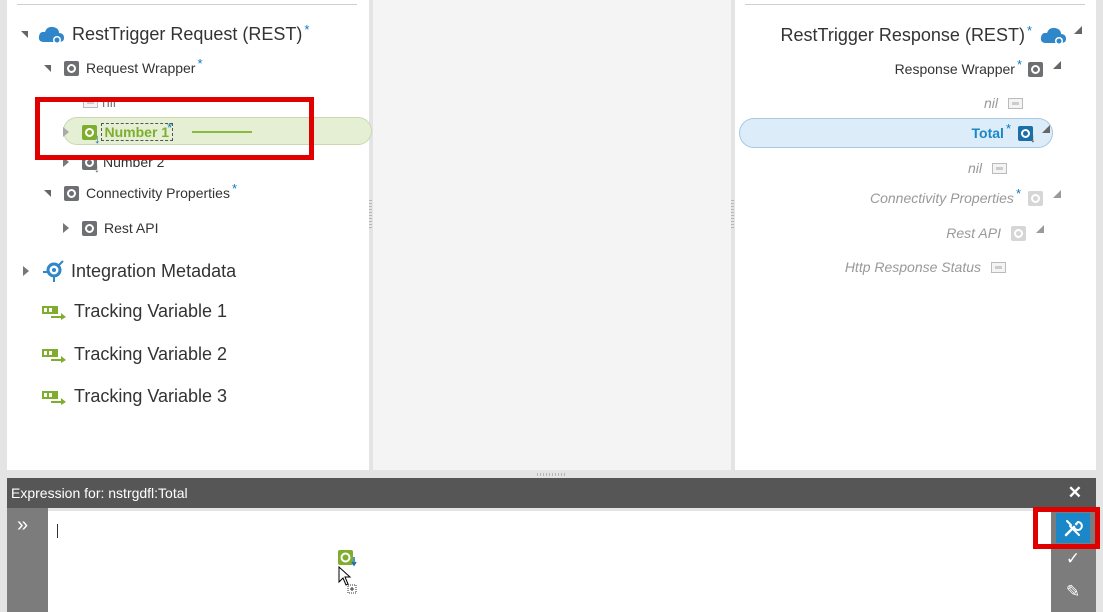 The image size is (1103, 612). Describe the element at coordinates (1066, 528) in the screenshot. I see `highlight-box-tools` at that location.